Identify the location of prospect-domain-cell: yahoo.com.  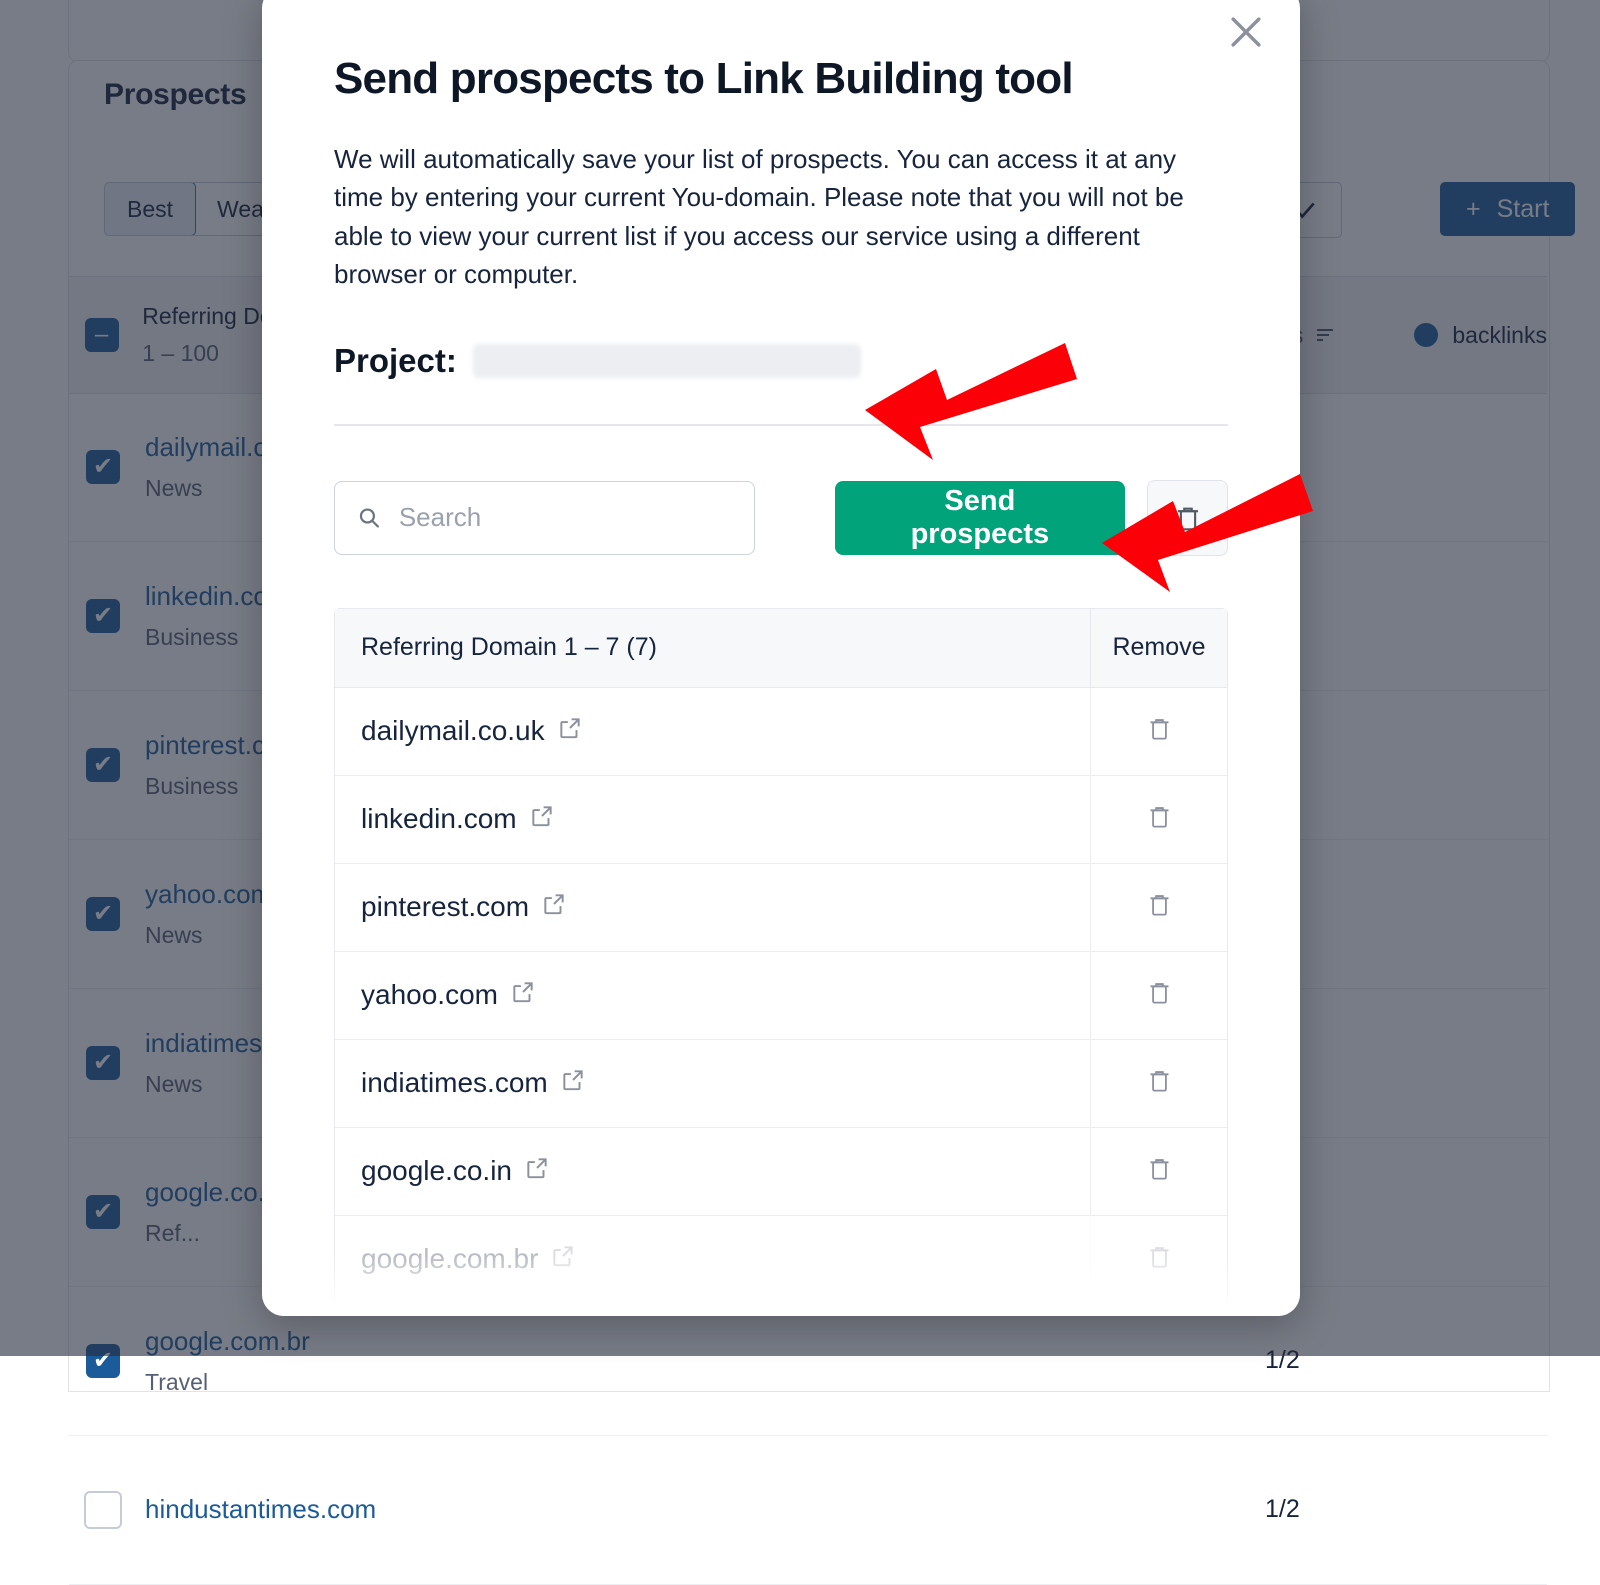
(712, 995).